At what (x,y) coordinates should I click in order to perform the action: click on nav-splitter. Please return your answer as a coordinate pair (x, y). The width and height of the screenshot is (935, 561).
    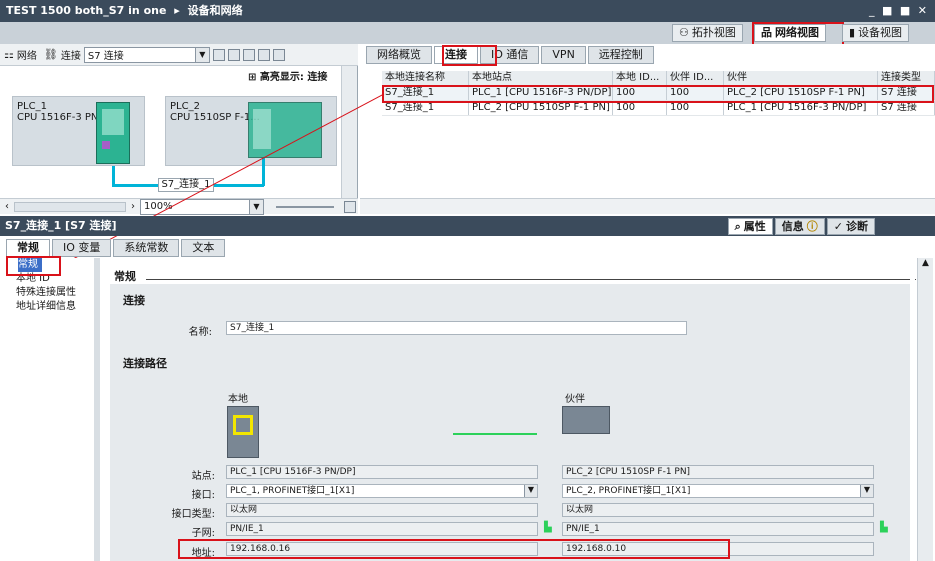
    Looking at the image, I should click on (97, 409).